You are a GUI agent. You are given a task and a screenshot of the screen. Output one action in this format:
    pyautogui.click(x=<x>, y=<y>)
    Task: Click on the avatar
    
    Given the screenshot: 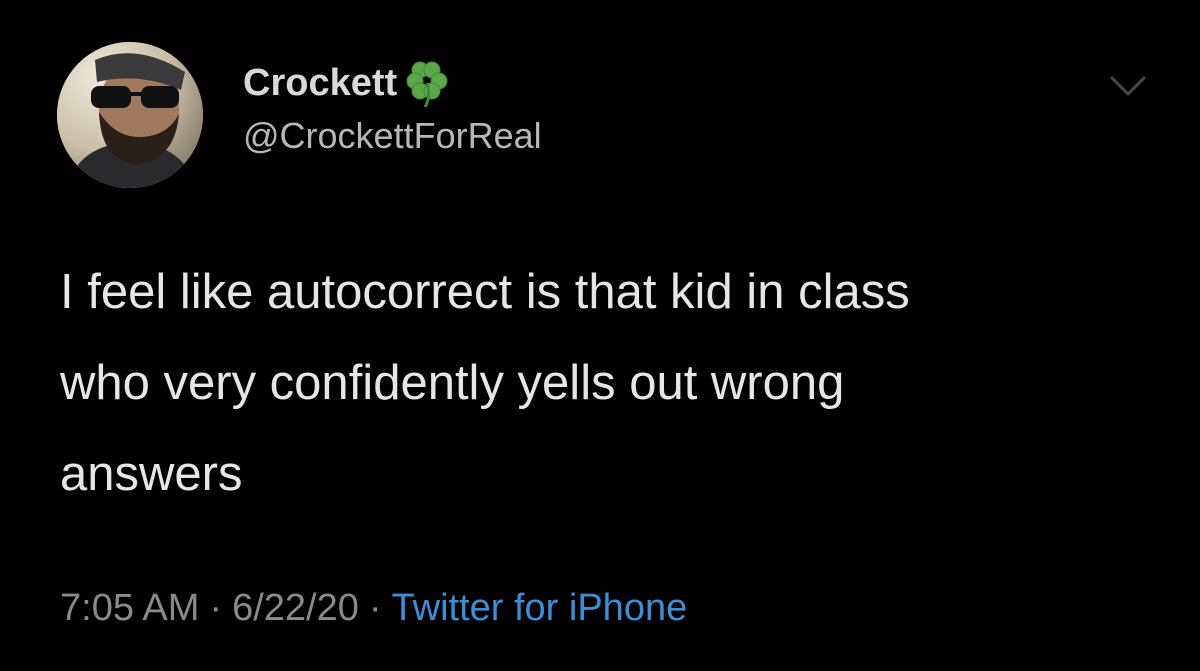 What is the action you would take?
    pyautogui.click(x=130, y=115)
    